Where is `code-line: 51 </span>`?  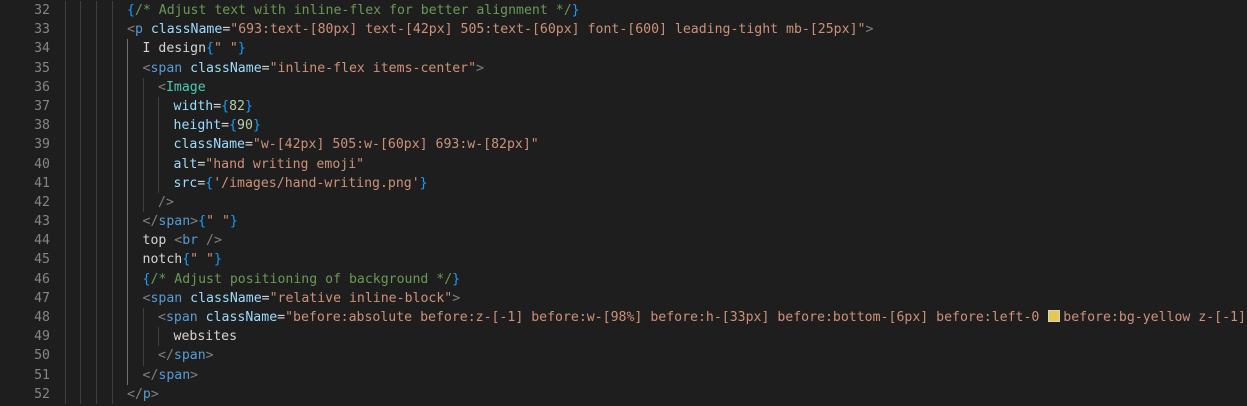
code-line: 51 </span> is located at coordinates (623, 375).